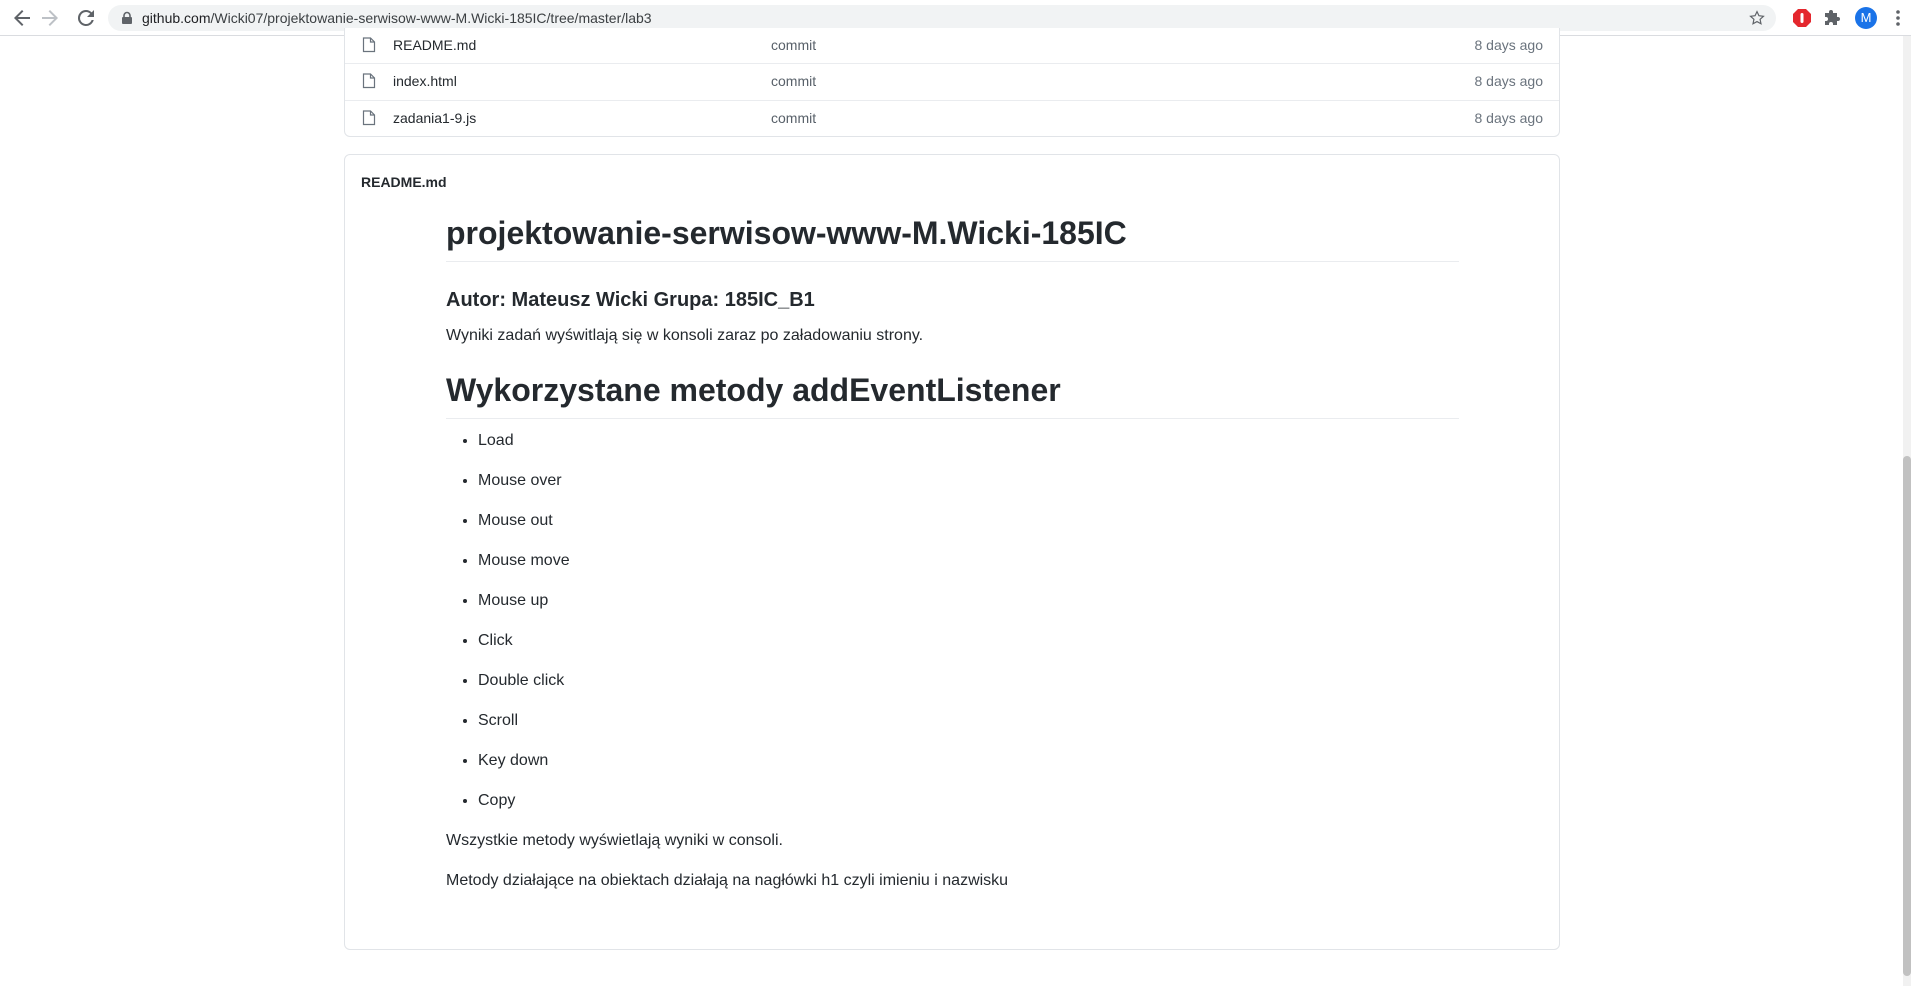  Describe the element at coordinates (968, 561) in the screenshot. I see `list-item: Mouse move` at that location.